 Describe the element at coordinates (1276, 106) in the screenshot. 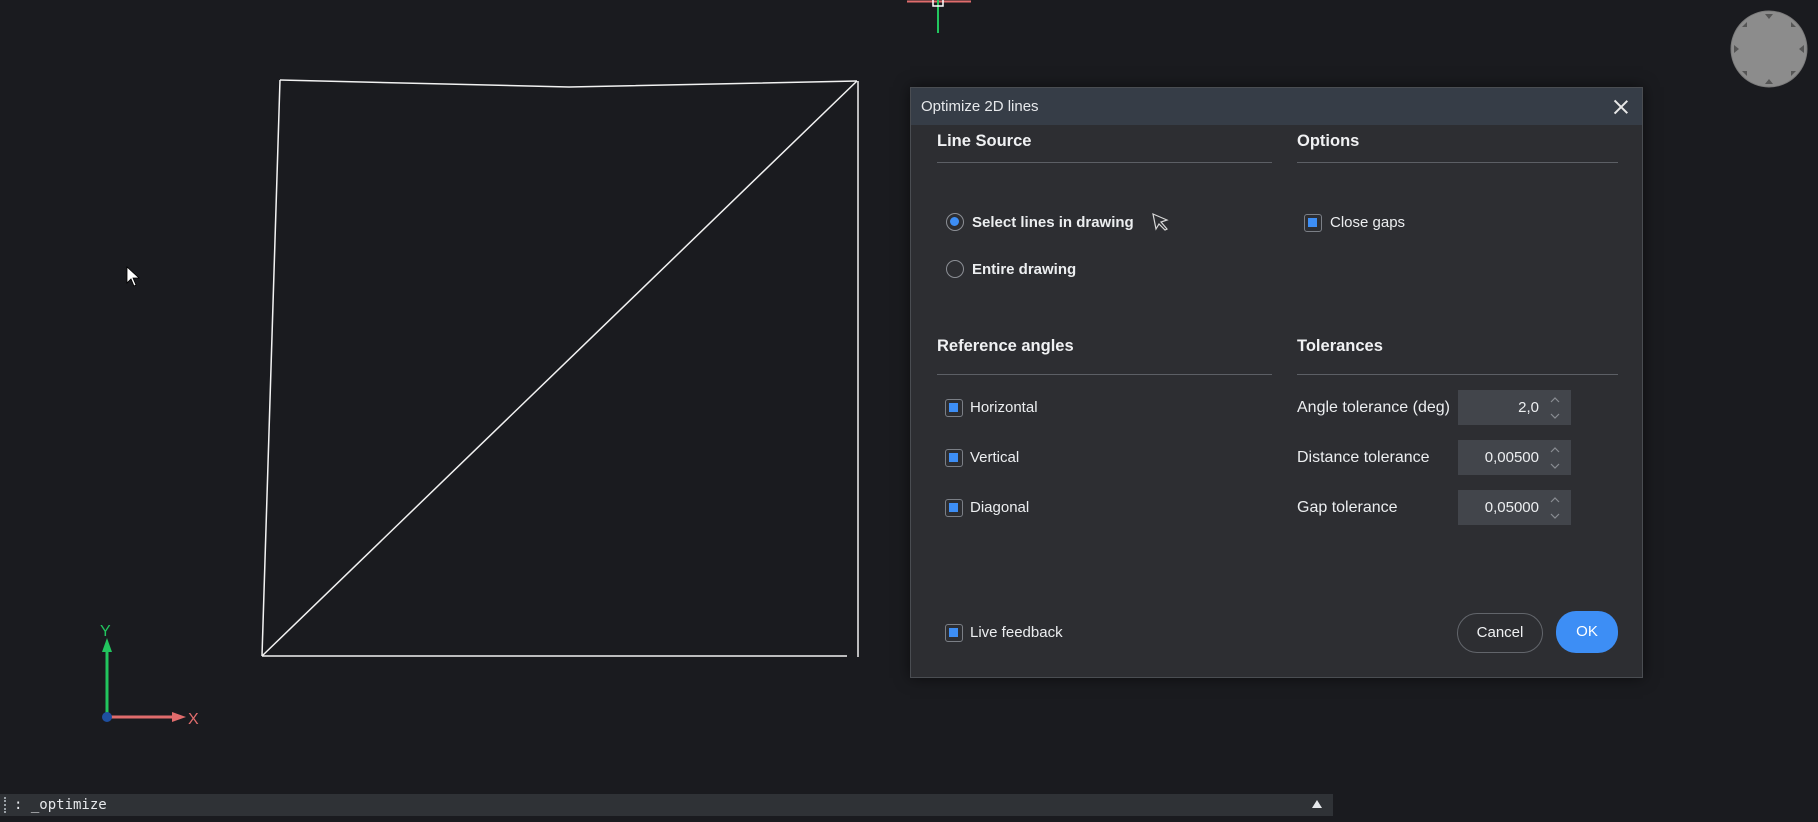

I see `dialog-titlebar: Optimize 2D lines` at that location.